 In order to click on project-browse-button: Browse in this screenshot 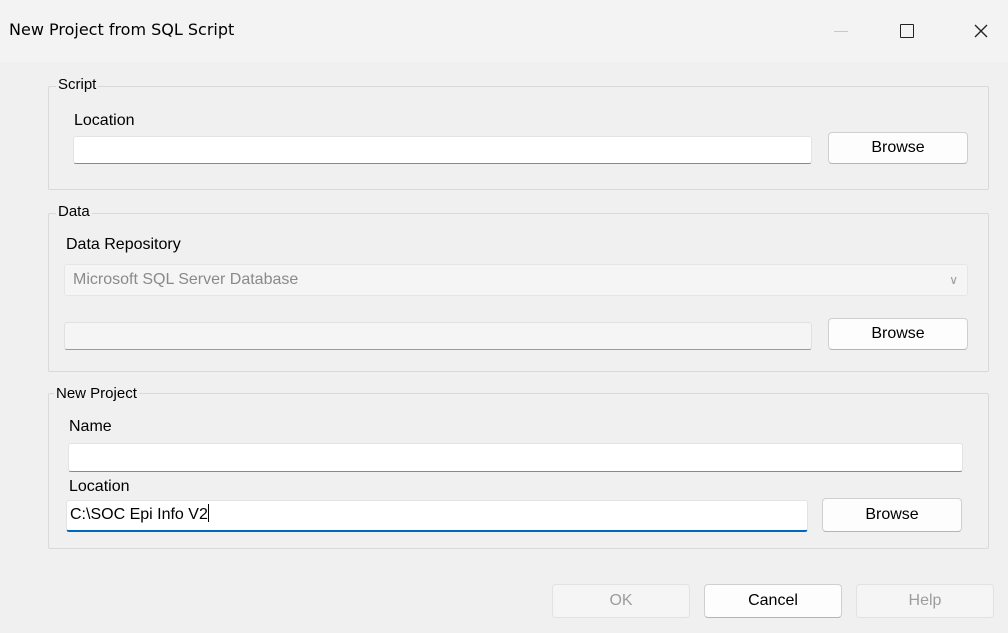, I will do `click(892, 515)`.